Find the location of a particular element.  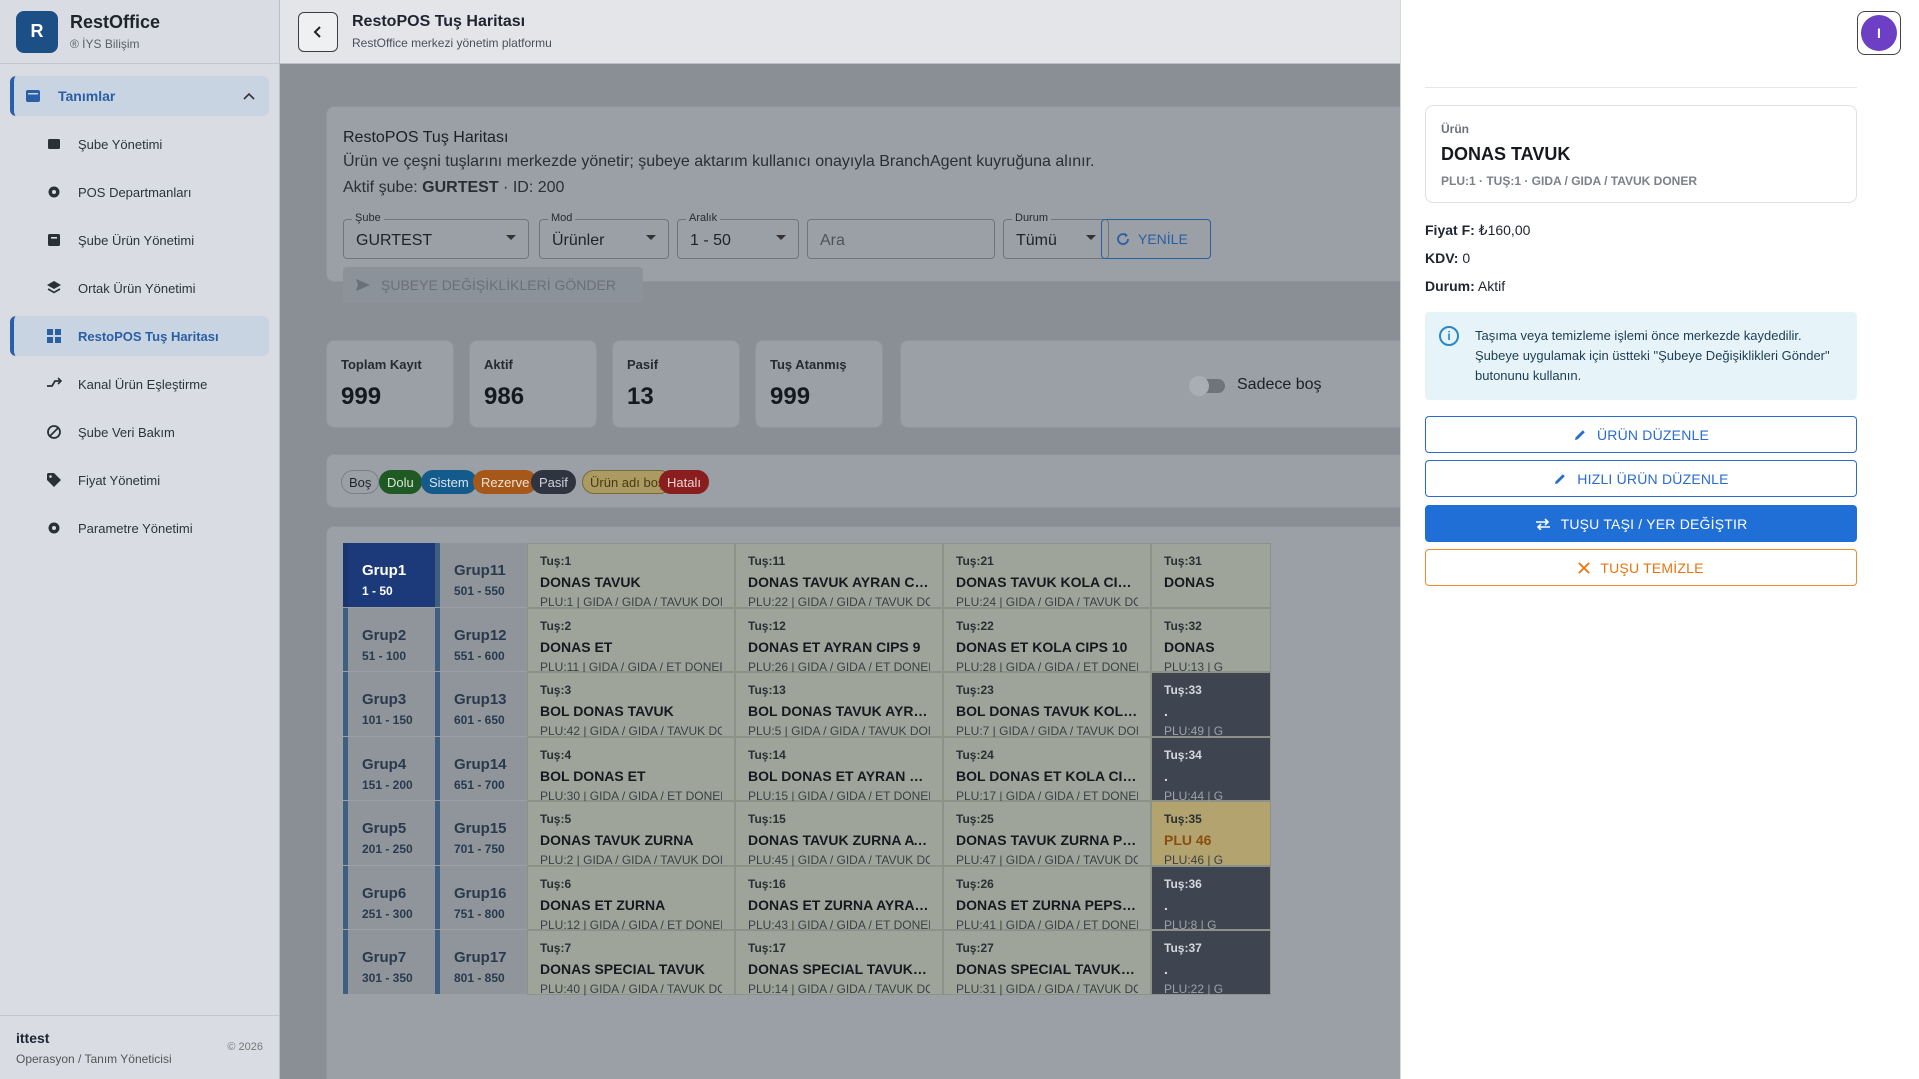

key-number: Tuş:21 is located at coordinates (975, 561).